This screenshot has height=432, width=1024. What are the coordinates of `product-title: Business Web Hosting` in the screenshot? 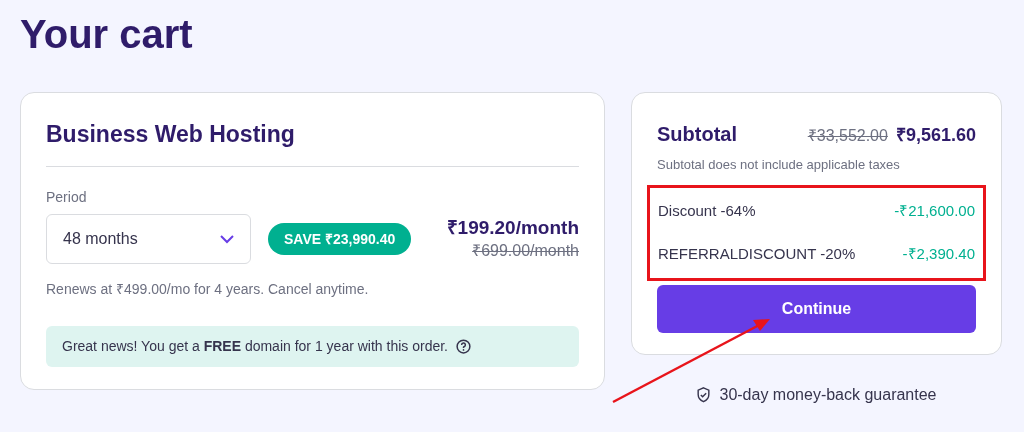 It's located at (170, 134).